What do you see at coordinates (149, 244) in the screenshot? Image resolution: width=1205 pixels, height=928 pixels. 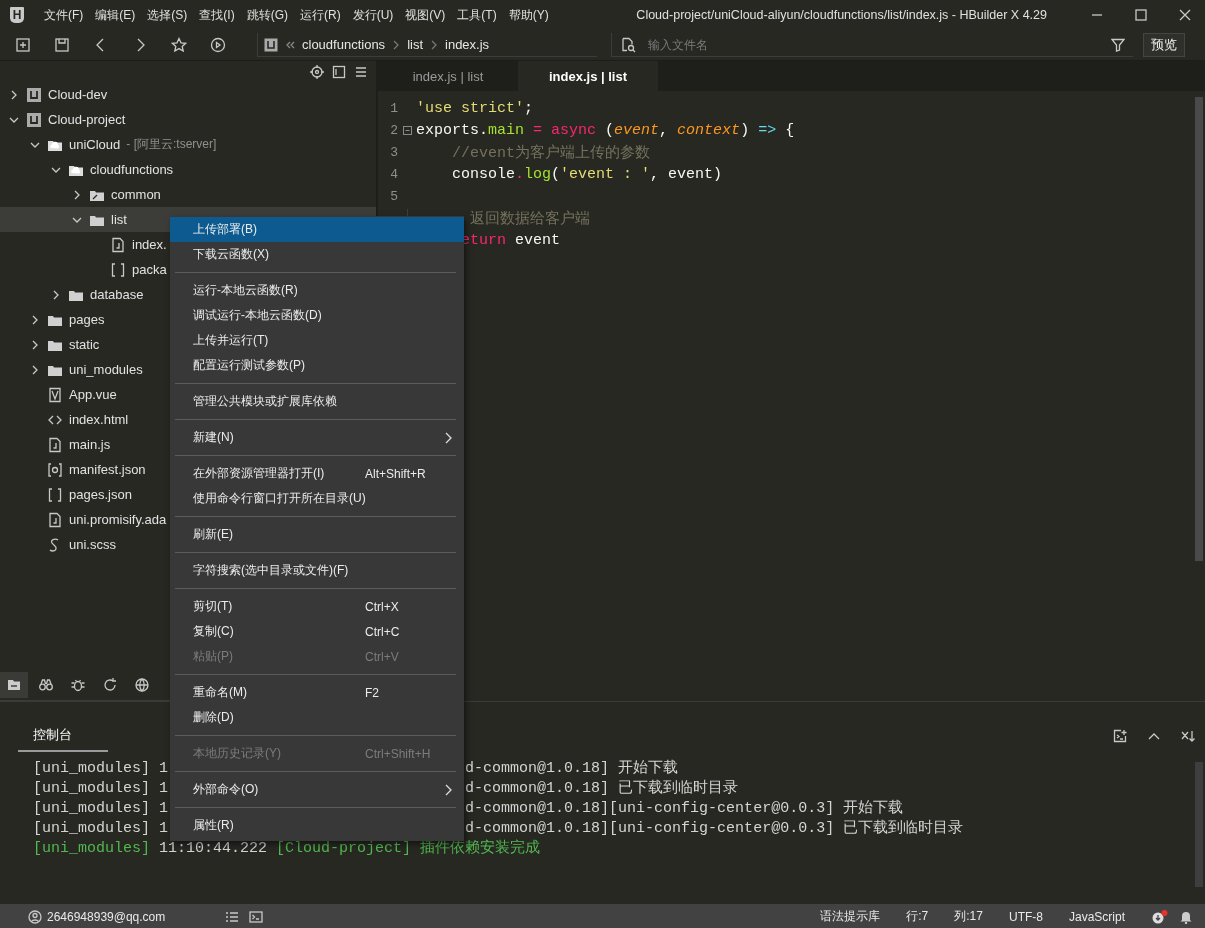 I see `item-label: index.` at bounding box center [149, 244].